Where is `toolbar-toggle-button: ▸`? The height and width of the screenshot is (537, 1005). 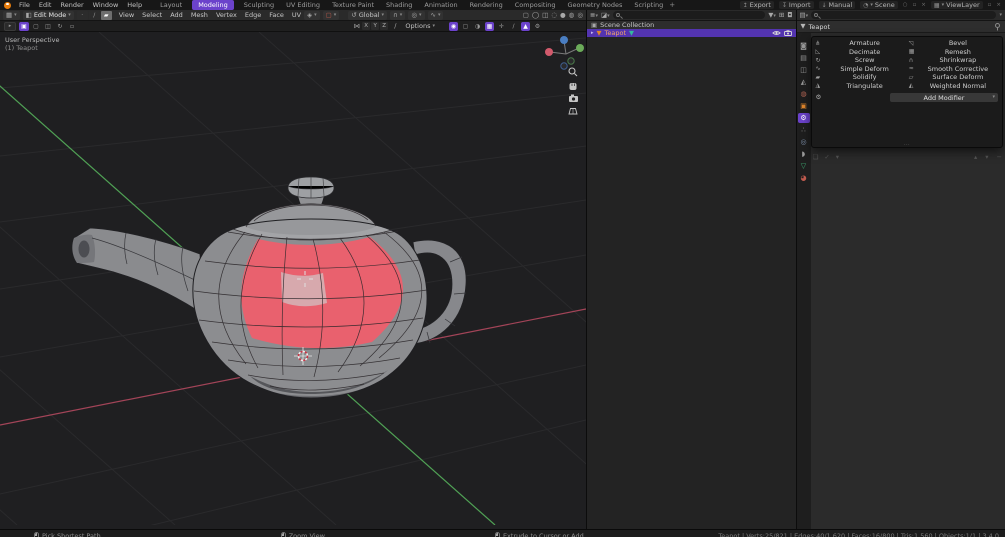 toolbar-toggle-button: ▸ is located at coordinates (10, 26).